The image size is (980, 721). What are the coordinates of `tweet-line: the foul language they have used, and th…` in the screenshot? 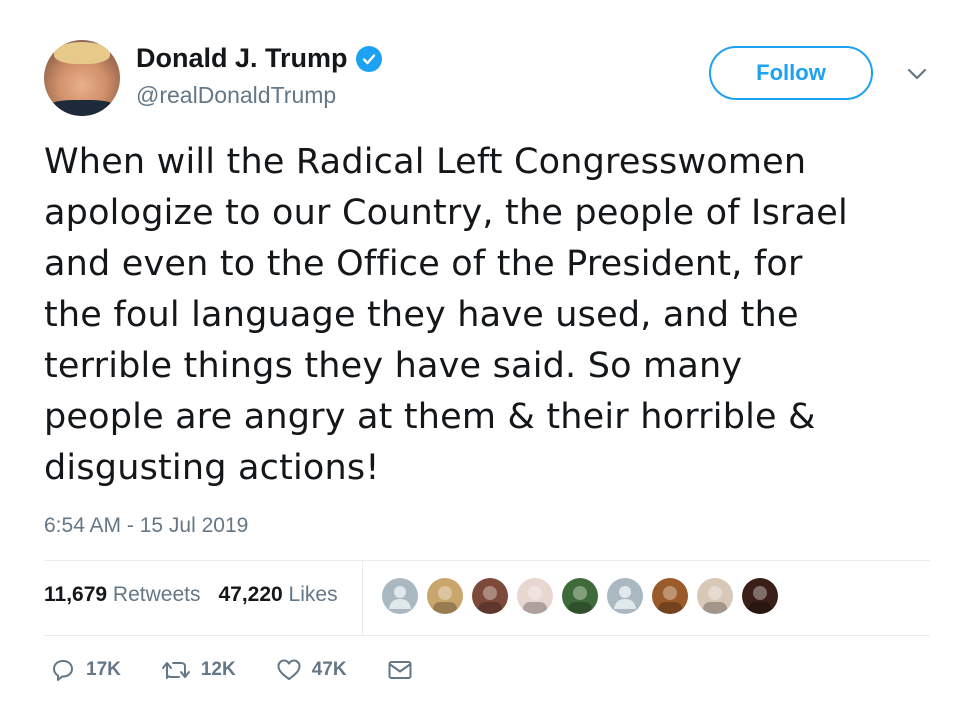 It's located at (421, 315).